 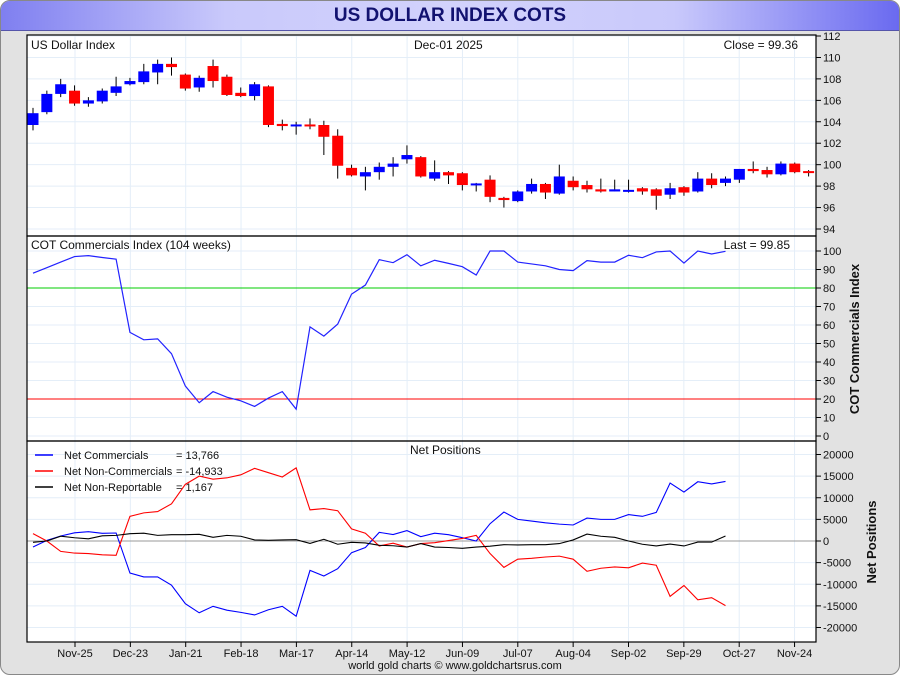 I want to click on y-tick-label: 90, so click(x=829, y=271).